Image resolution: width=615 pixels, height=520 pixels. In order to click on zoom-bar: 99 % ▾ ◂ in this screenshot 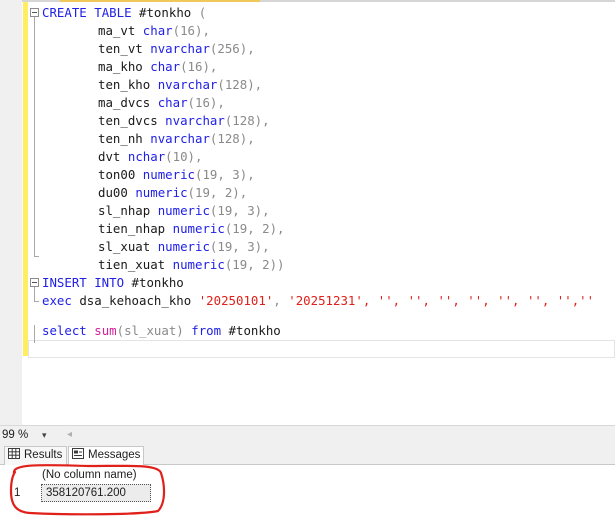, I will do `click(307, 434)`.